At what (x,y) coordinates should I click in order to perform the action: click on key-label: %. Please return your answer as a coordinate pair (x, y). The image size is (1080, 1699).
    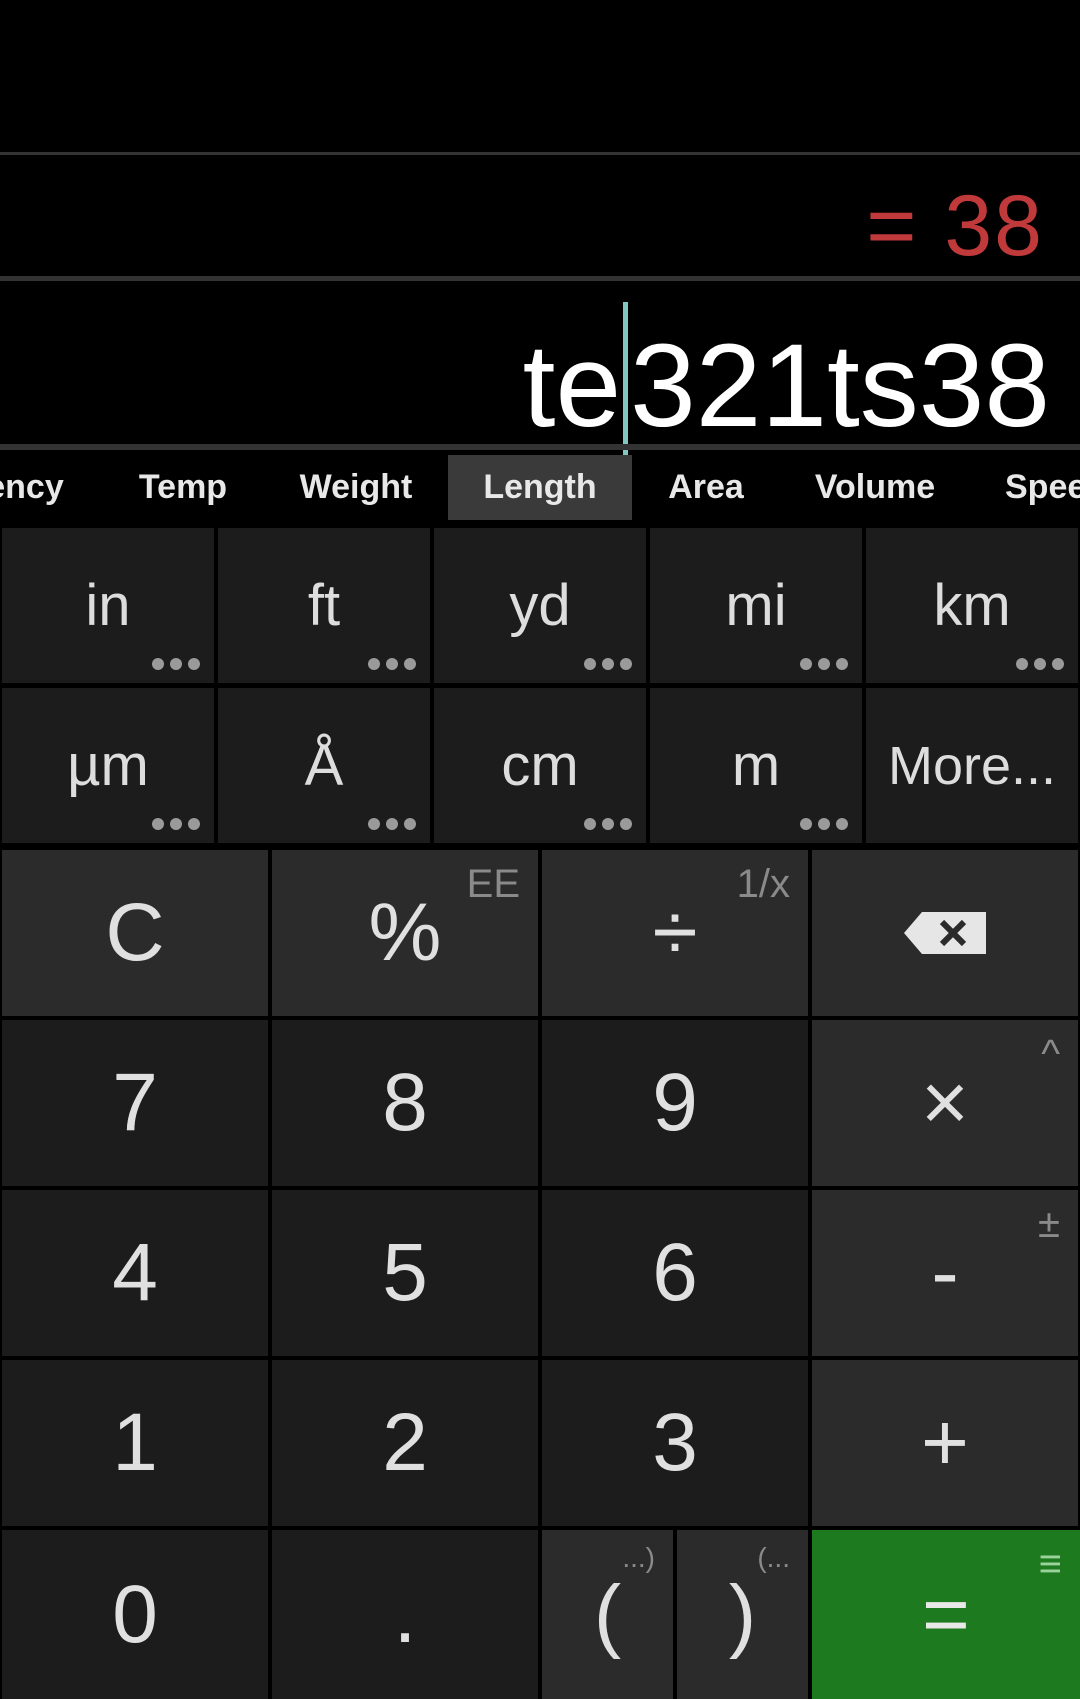
    Looking at the image, I should click on (405, 932).